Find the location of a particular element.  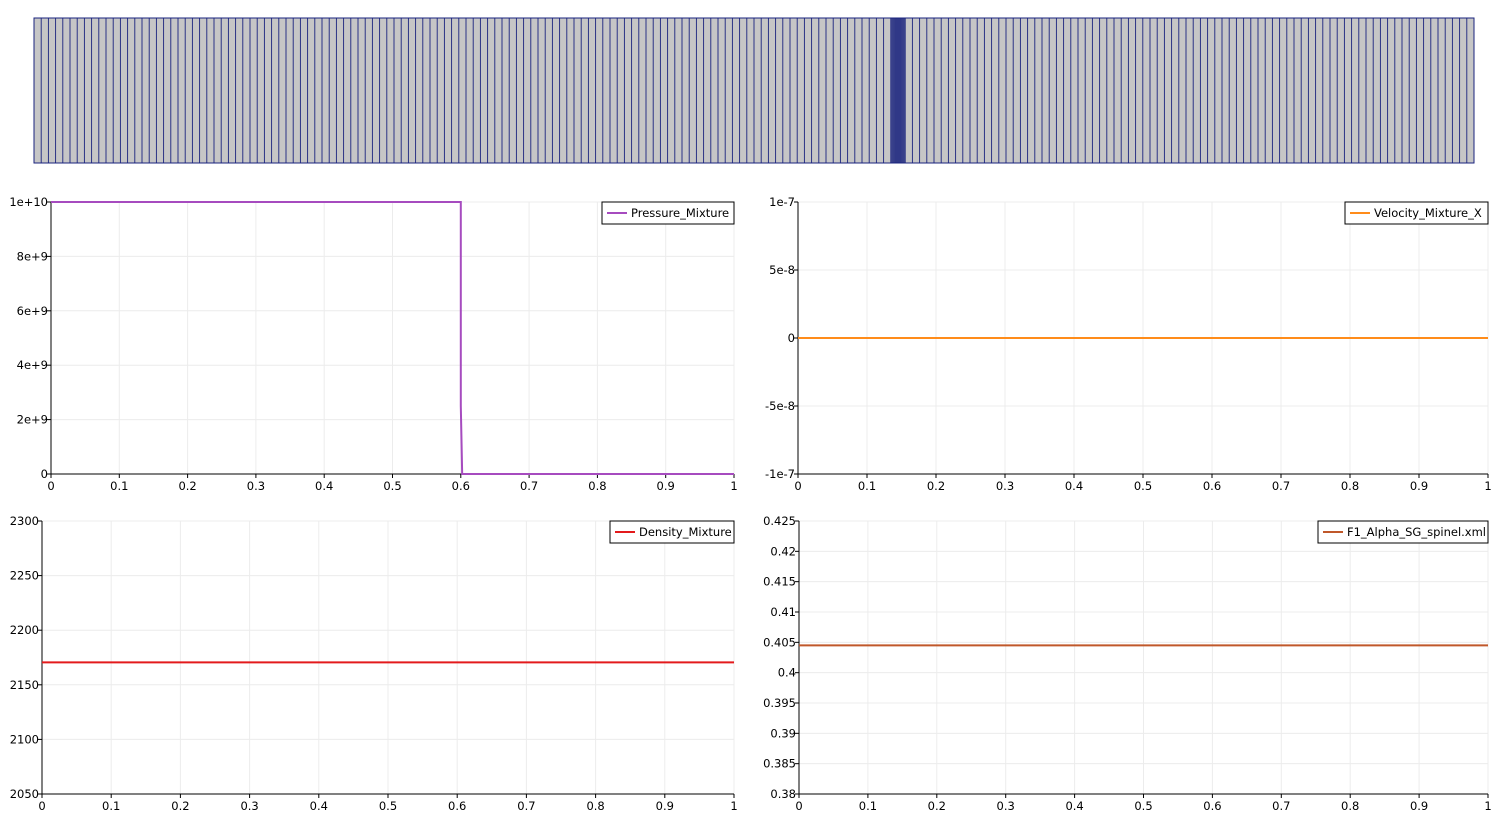

y-tick-label: 0.425 is located at coordinates (779, 521).